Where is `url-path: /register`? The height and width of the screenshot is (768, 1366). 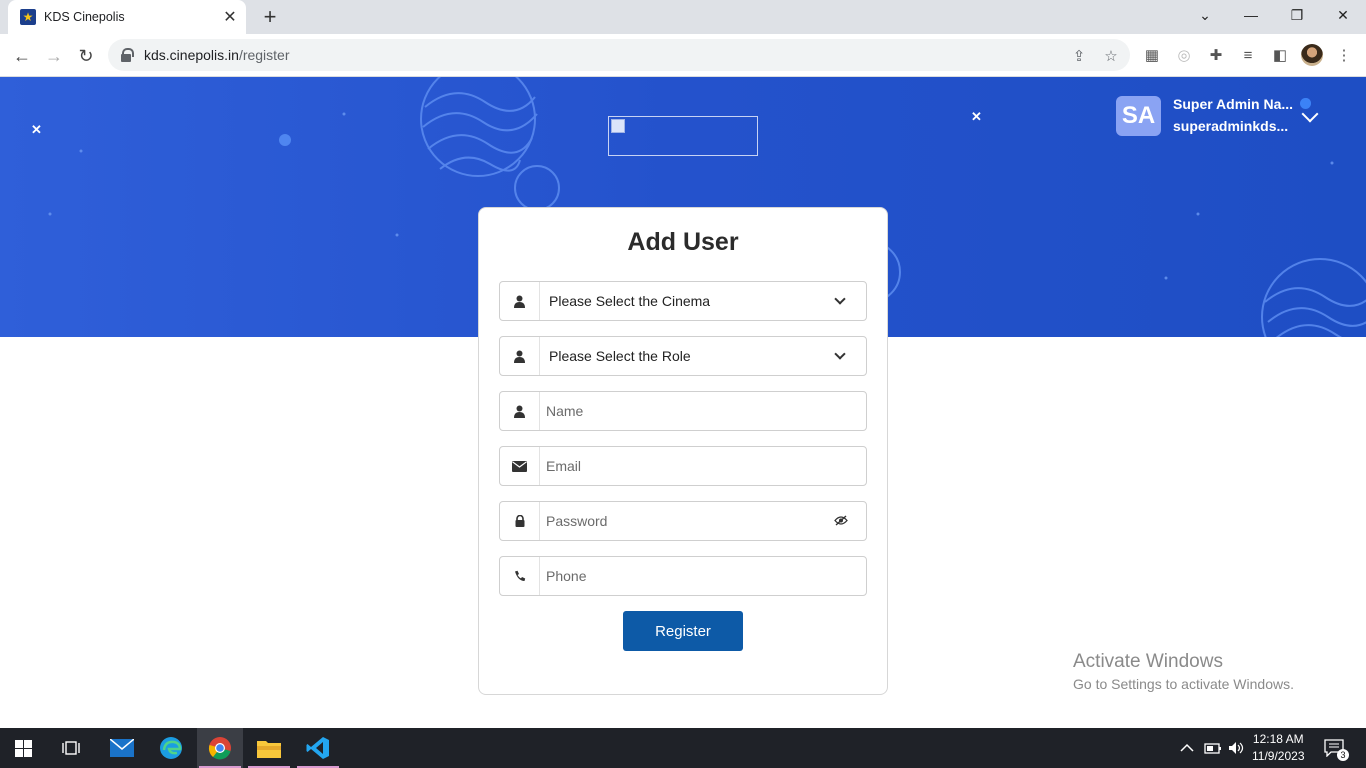 url-path: /register is located at coordinates (264, 55).